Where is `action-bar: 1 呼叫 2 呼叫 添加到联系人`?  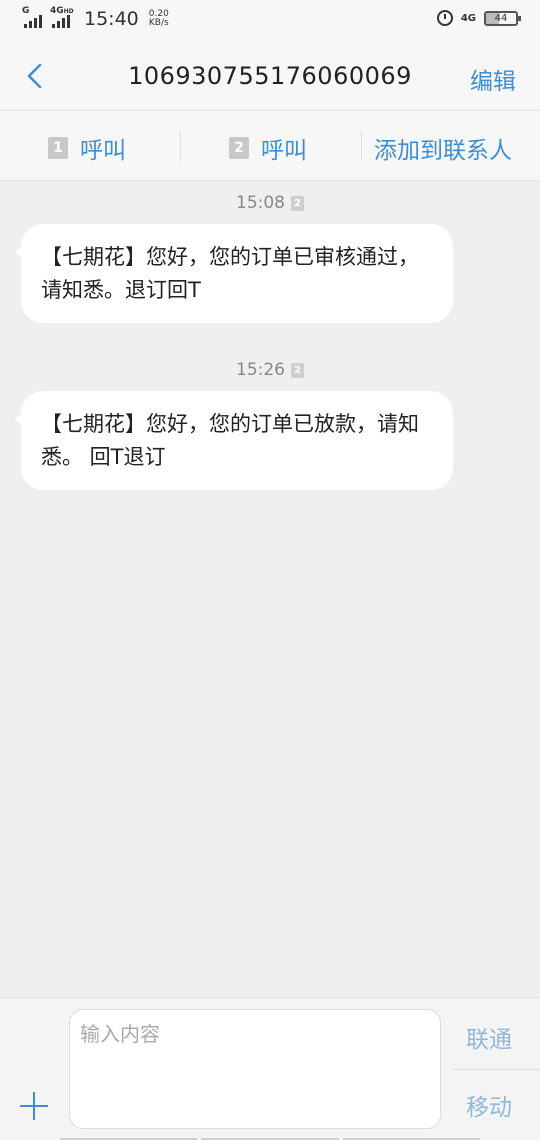
action-bar: 1 呼叫 2 呼叫 添加到联系人 is located at coordinates (270, 146).